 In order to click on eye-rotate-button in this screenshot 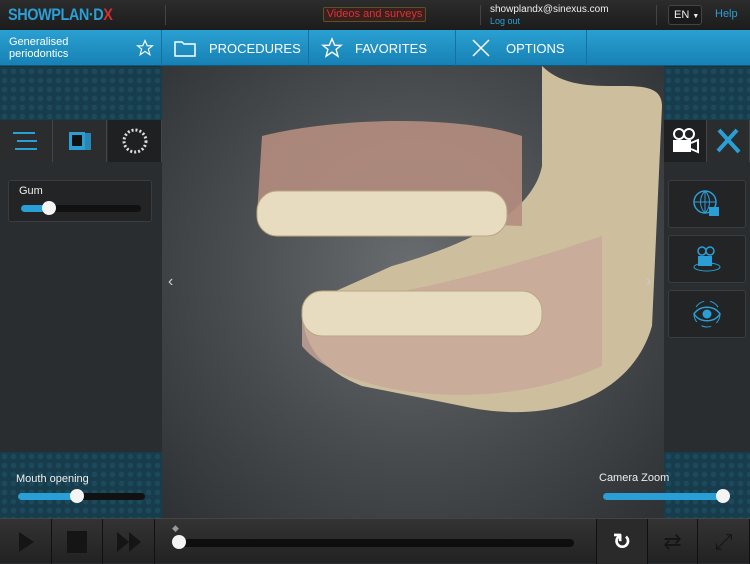, I will do `click(707, 314)`.